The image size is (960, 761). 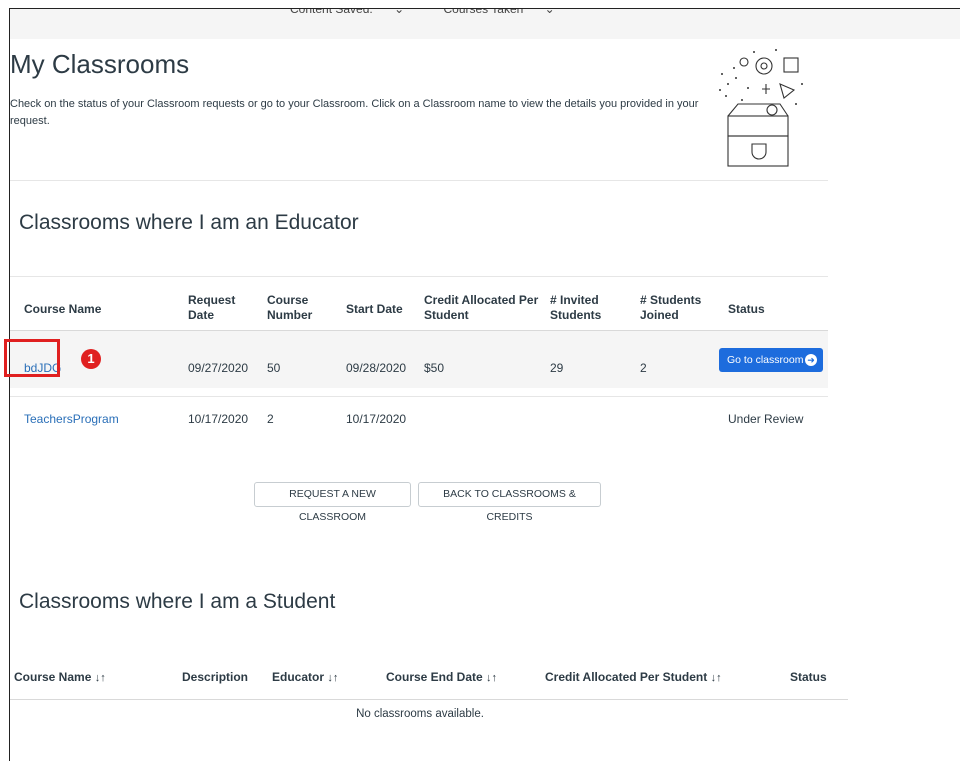 I want to click on col-educator-sortable: Educator ↓↑, so click(x=305, y=678).